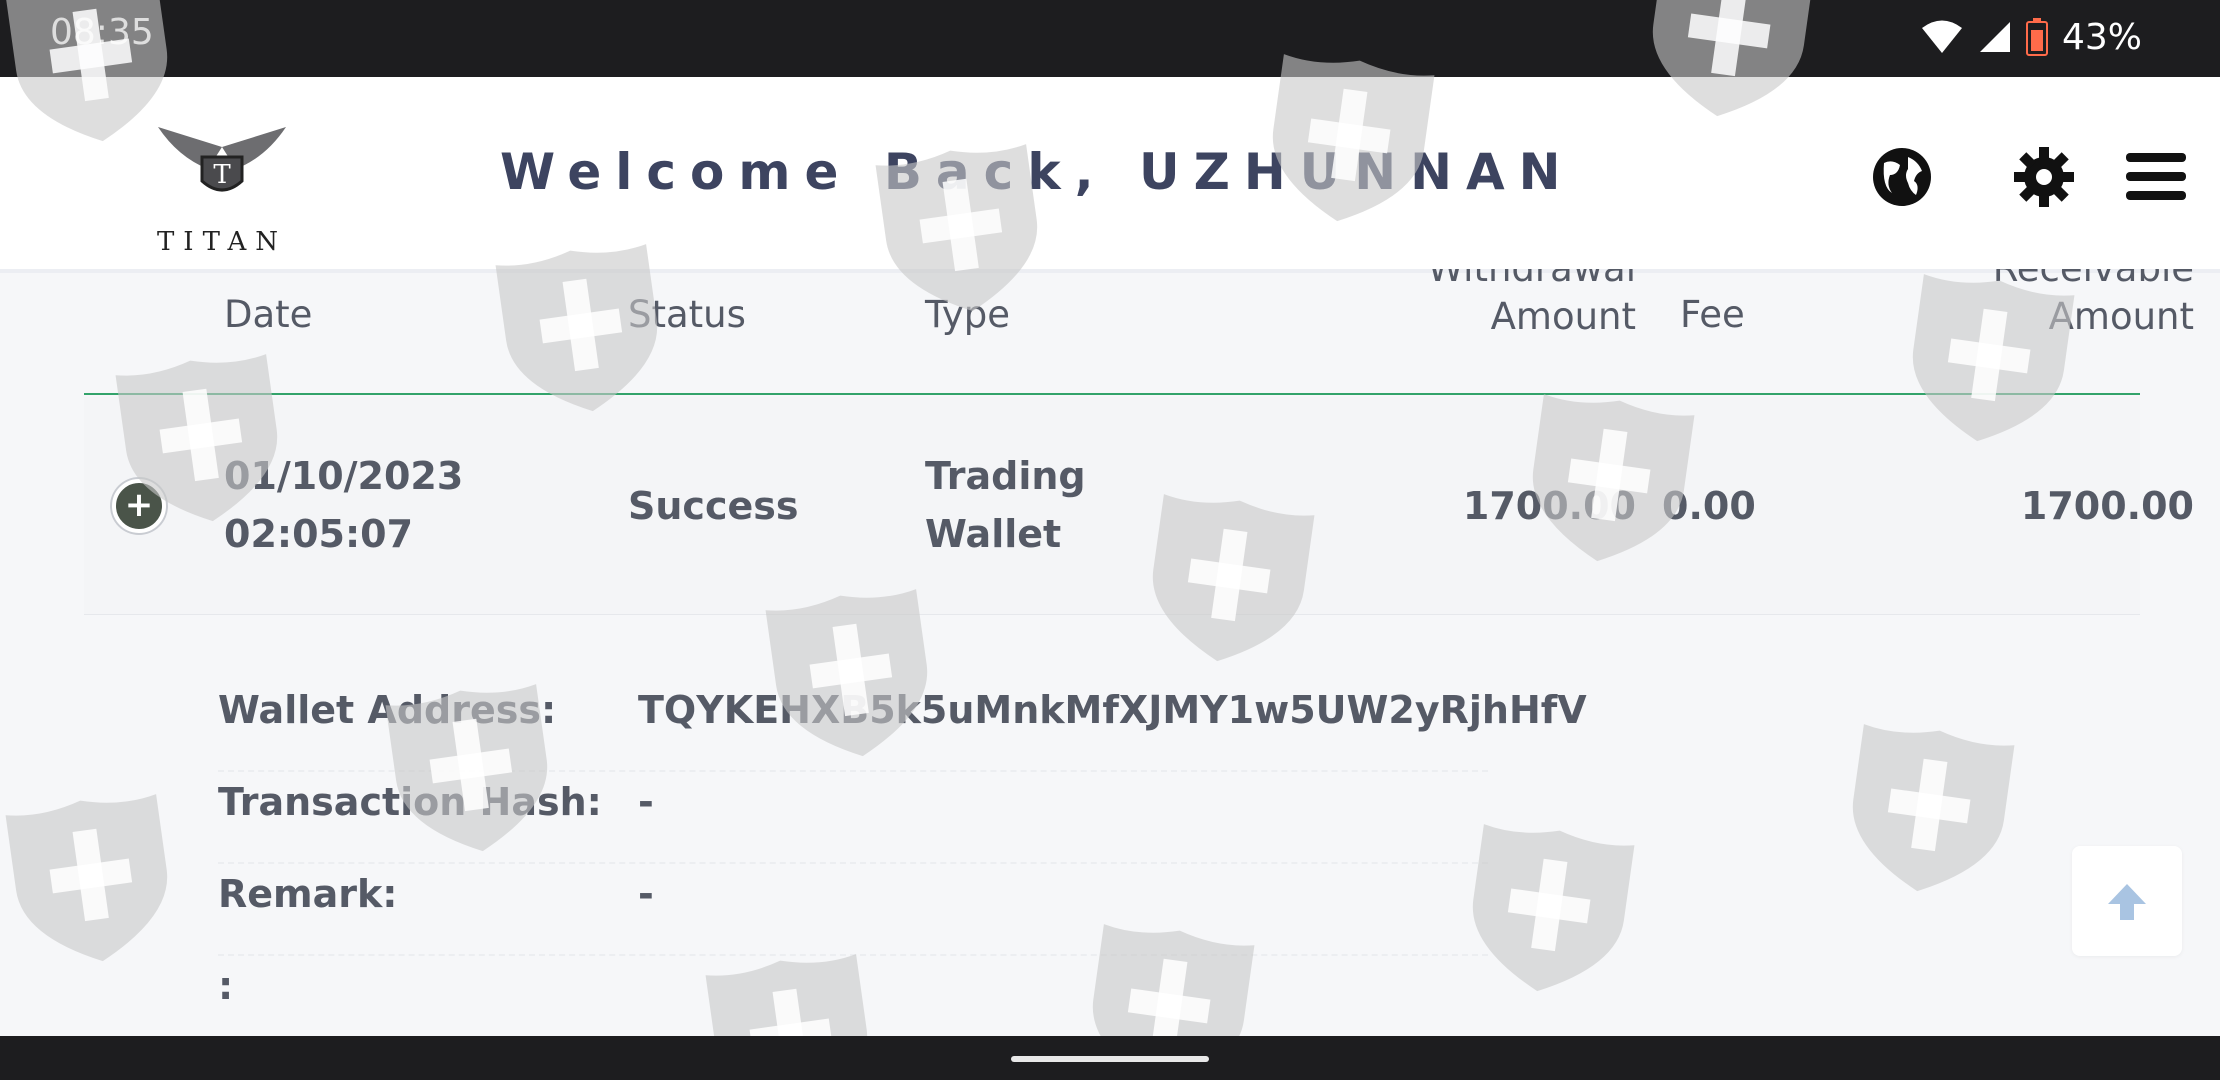 This screenshot has height=1080, width=2220. Describe the element at coordinates (713, 506) in the screenshot. I see `cell-status: Success` at that location.